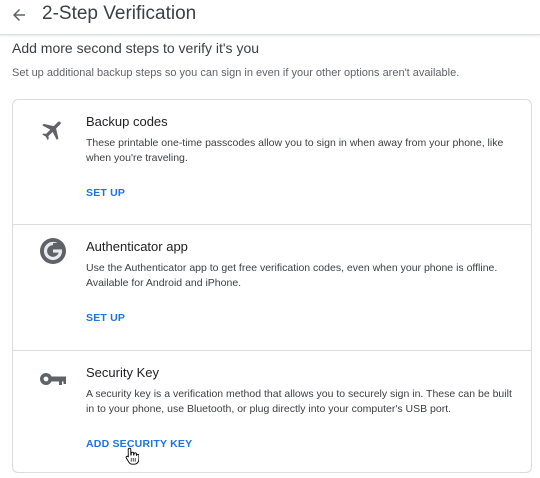 This screenshot has width=540, height=478. I want to click on arrow-back-icon, so click(19, 15).